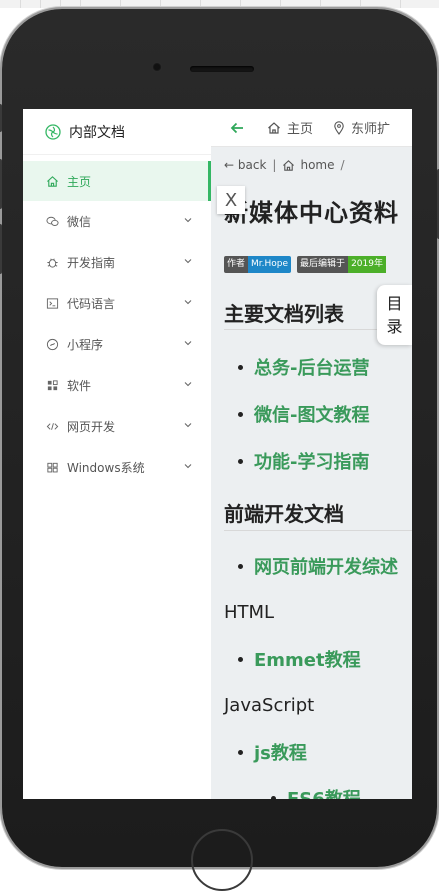  I want to click on doc-link: 微信-图文教程, so click(303, 414).